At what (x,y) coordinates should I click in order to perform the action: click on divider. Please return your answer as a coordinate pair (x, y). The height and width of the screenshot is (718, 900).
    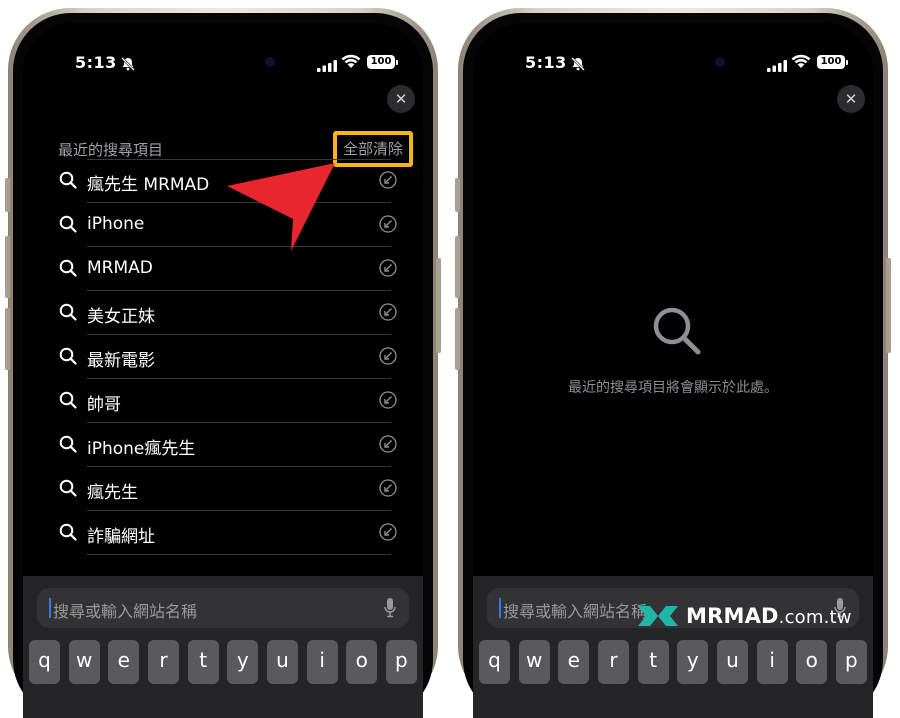
    Looking at the image, I should click on (239, 554).